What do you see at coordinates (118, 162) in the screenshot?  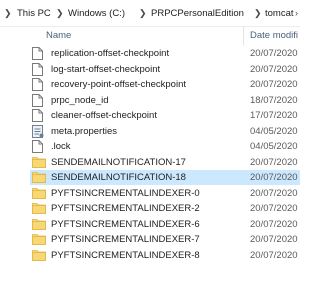 I see `file-name: SENDEMAILNOTIFICATION-17` at bounding box center [118, 162].